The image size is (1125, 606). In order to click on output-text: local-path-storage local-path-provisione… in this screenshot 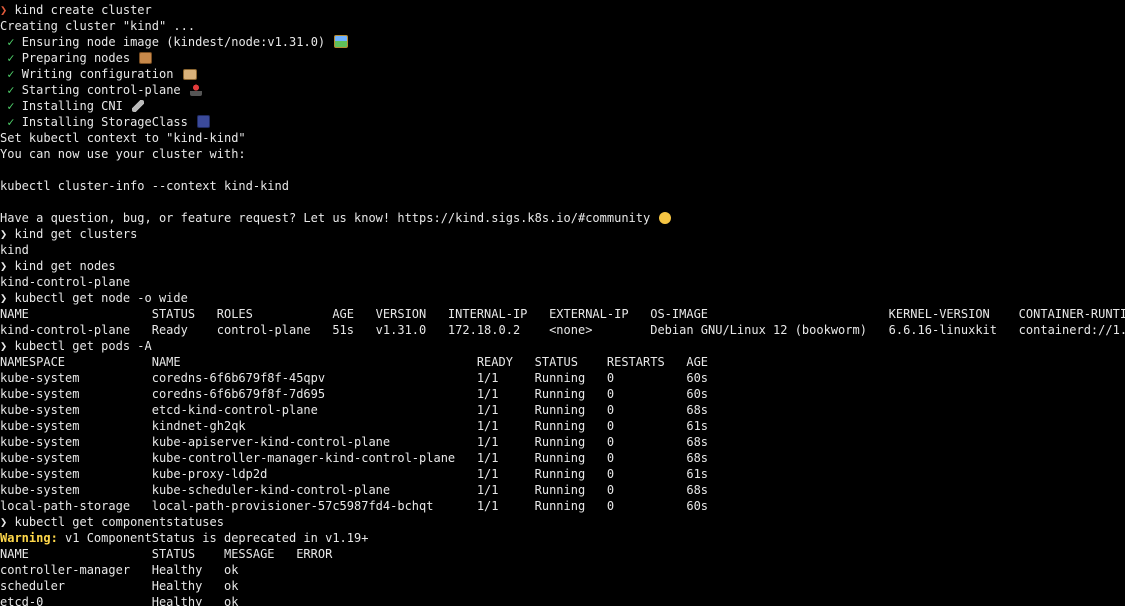, I will do `click(354, 506)`.